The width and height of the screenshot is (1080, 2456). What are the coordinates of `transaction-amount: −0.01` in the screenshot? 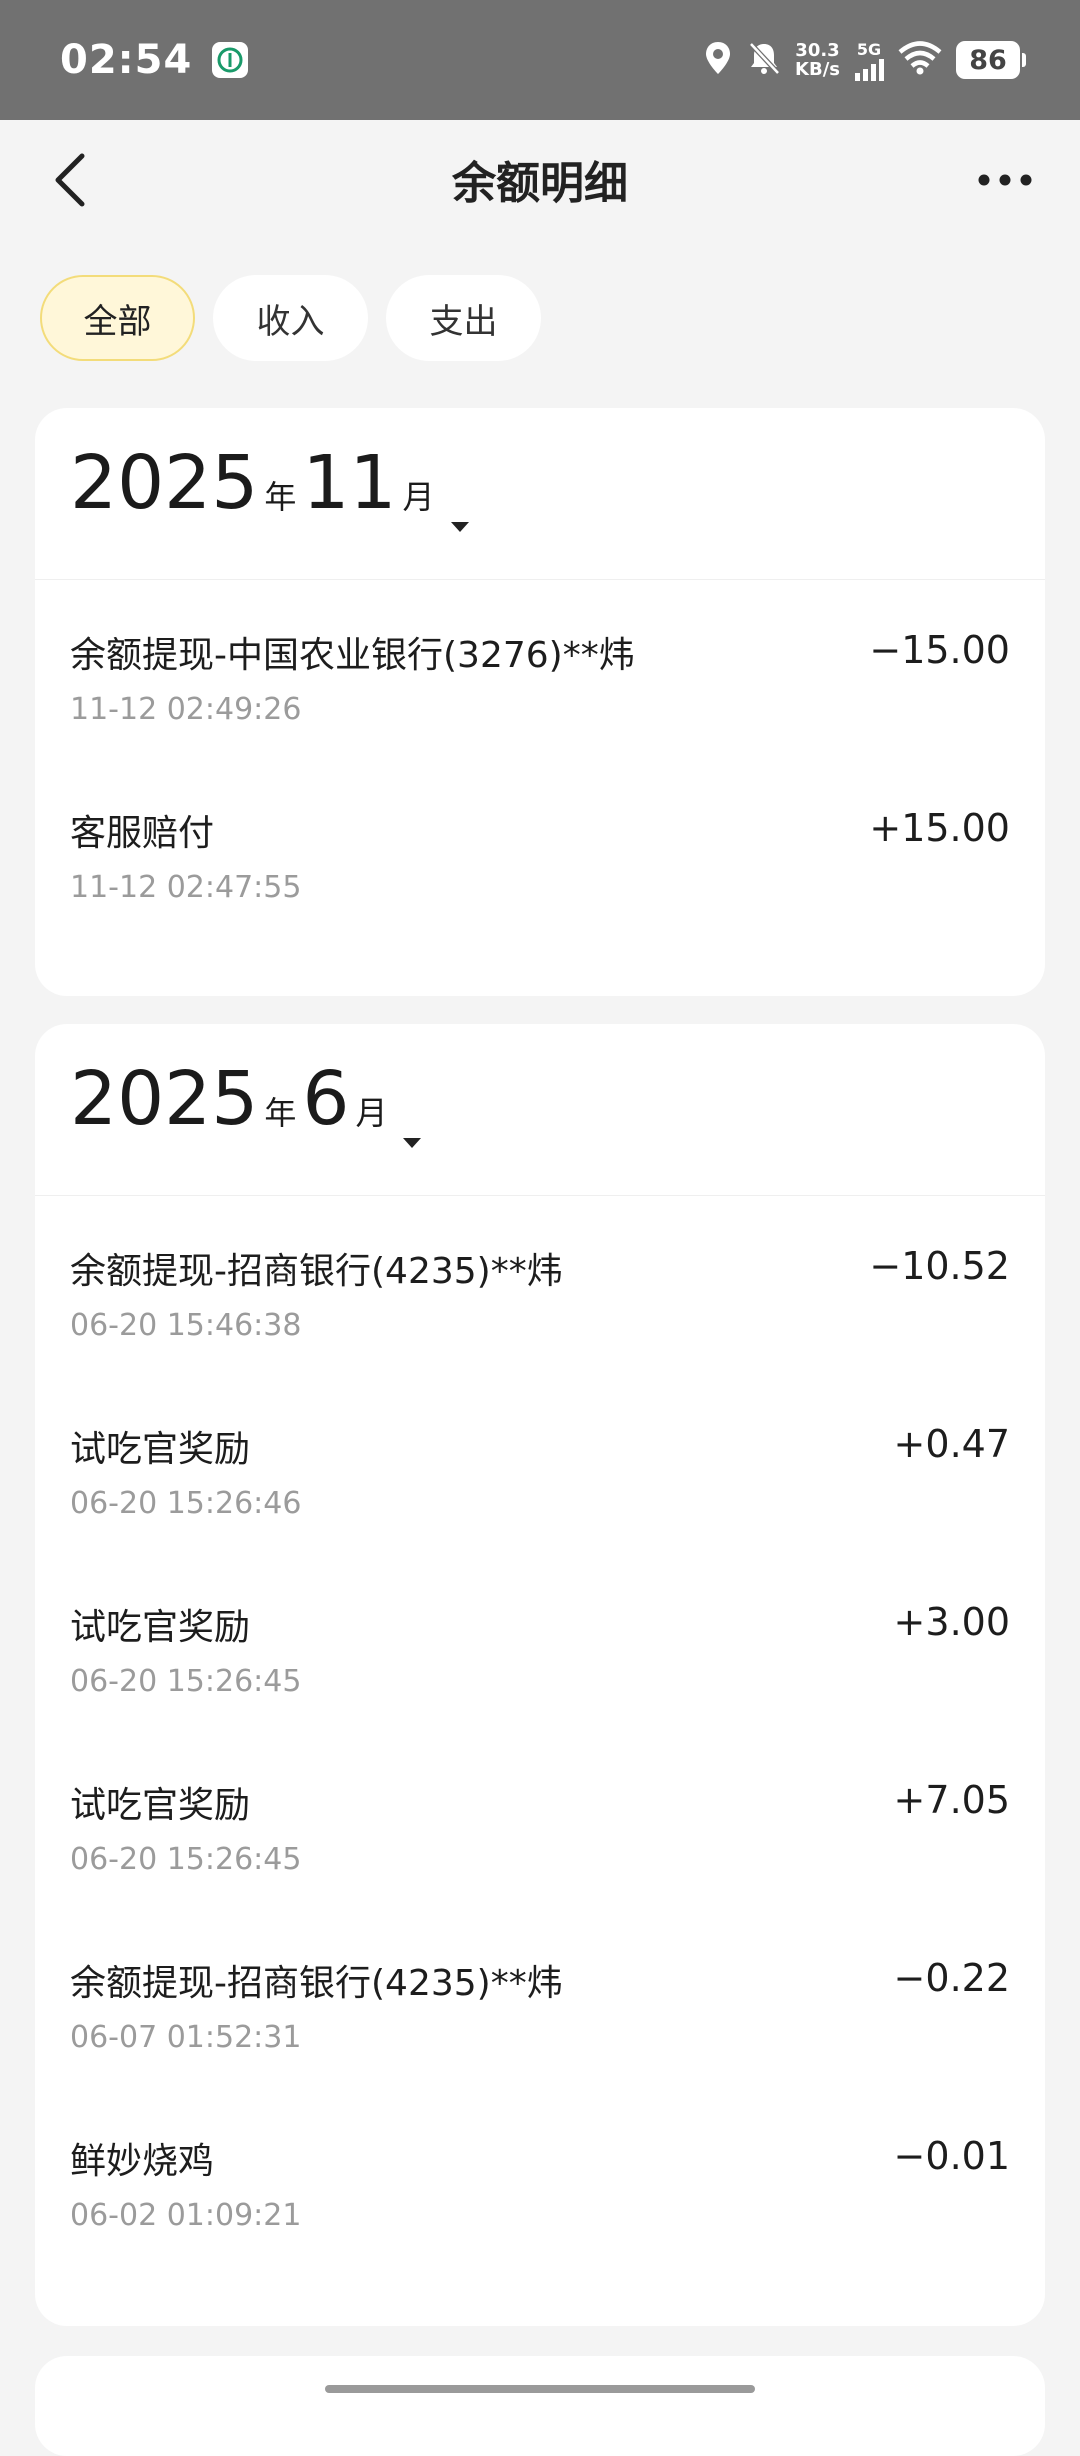 It's located at (951, 2156).